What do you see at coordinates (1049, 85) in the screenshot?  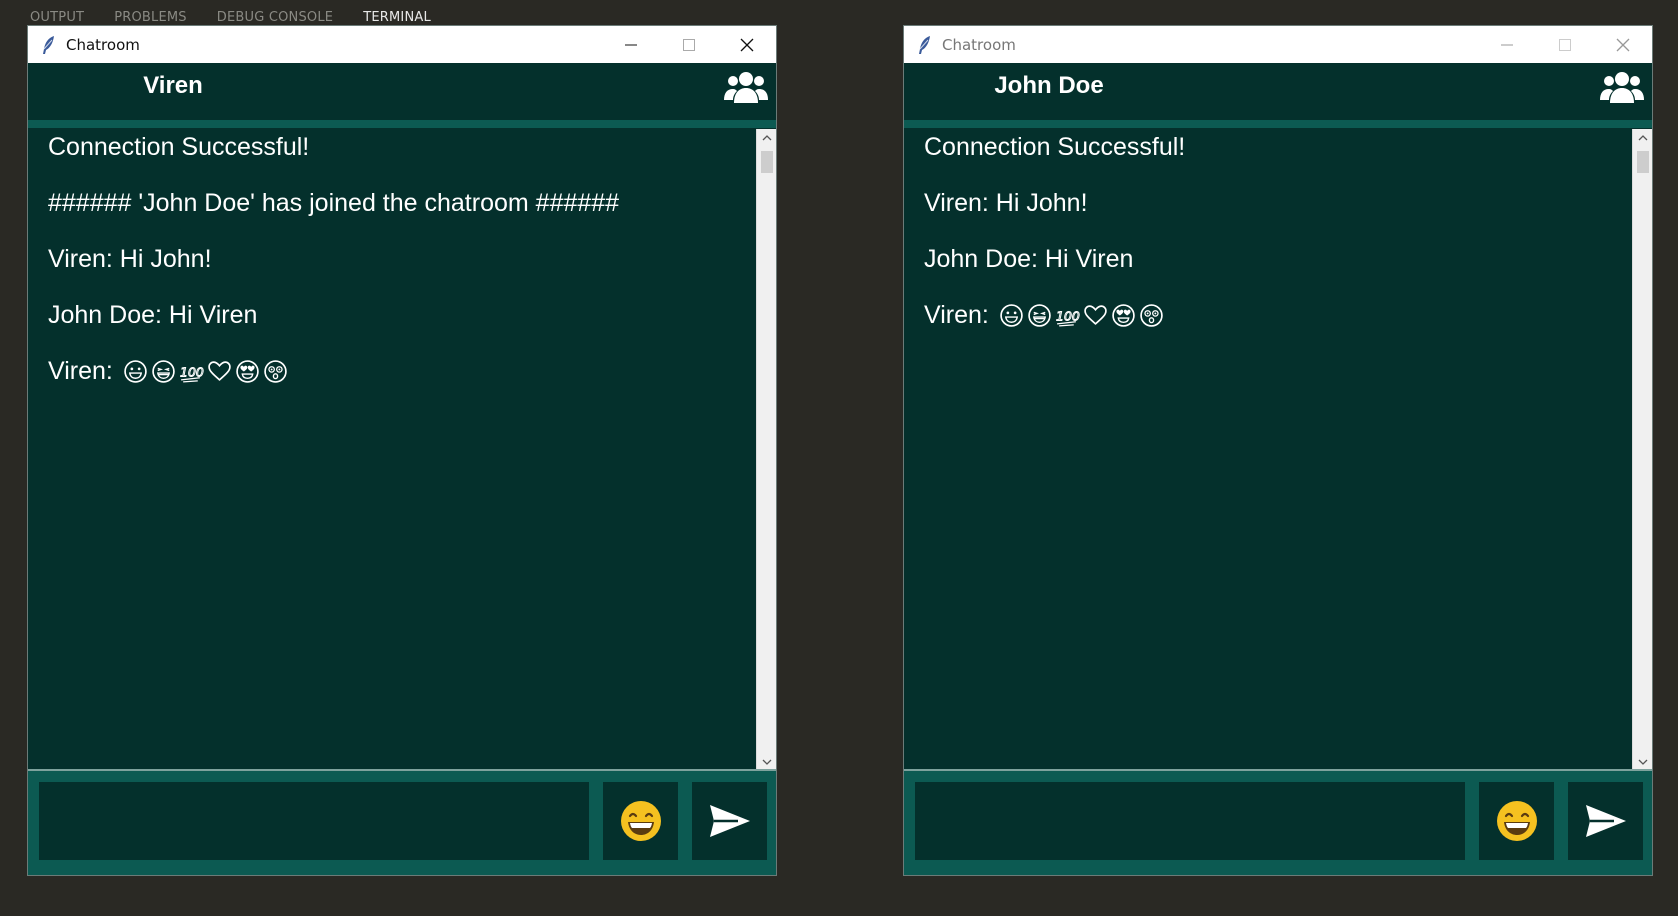 I see `username-label: John Doe` at bounding box center [1049, 85].